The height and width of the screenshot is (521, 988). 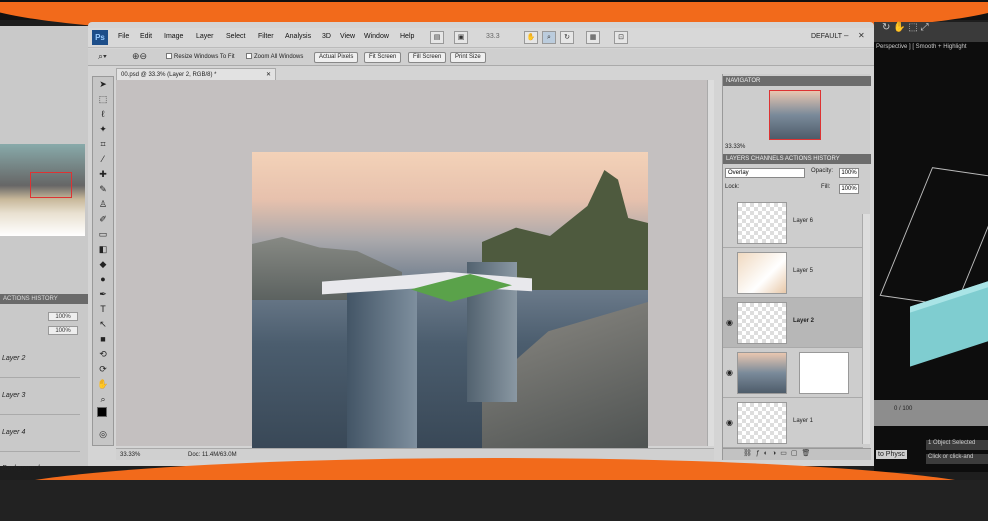 What do you see at coordinates (891, 454) in the screenshot?
I see `max-physc-label: to Physc` at bounding box center [891, 454].